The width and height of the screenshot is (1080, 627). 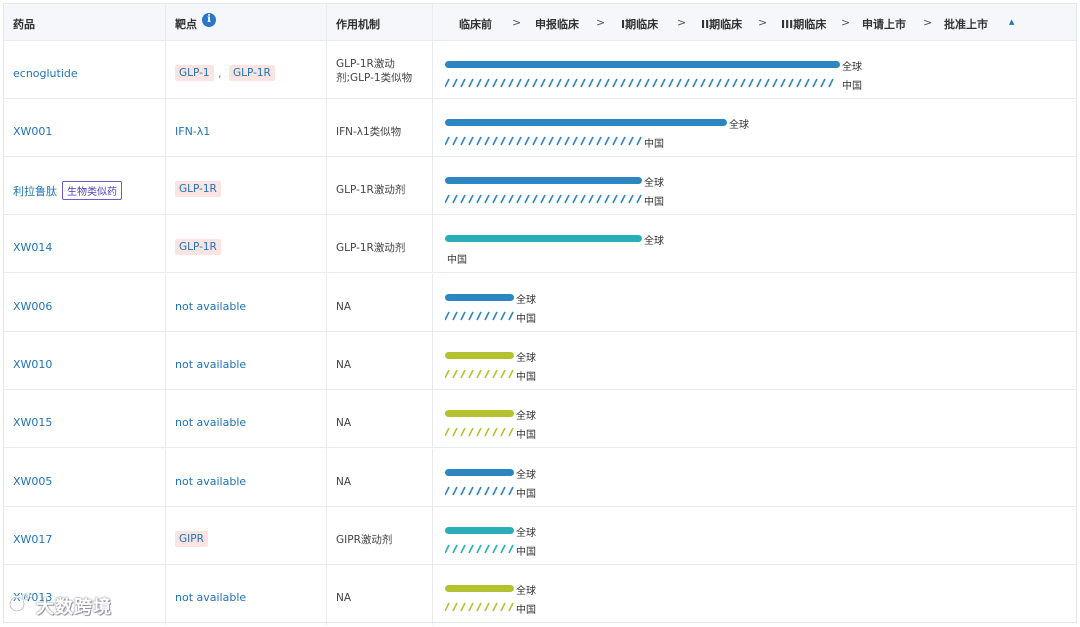 I want to click on mechanism-cell: IFN-λ1类似物, so click(x=380, y=127).